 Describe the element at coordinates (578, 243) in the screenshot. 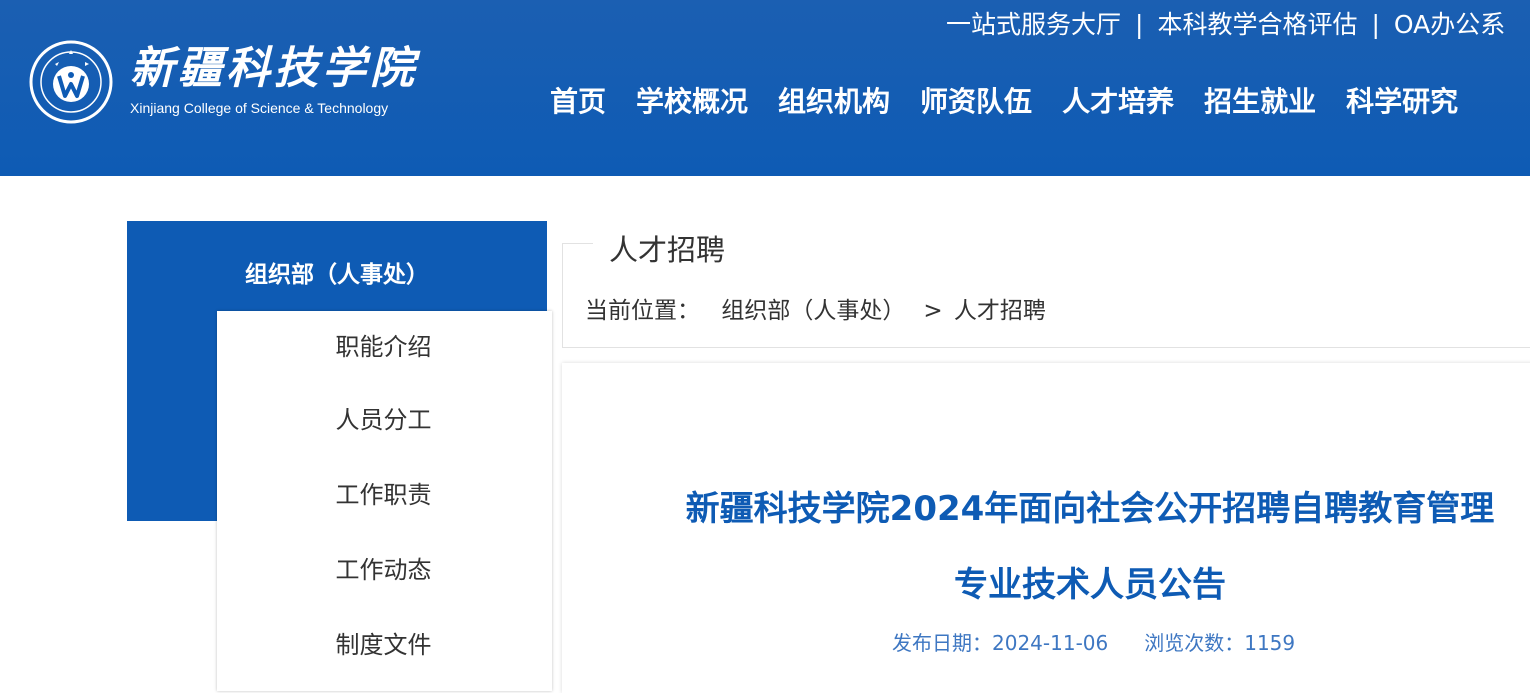

I see `divider` at that location.